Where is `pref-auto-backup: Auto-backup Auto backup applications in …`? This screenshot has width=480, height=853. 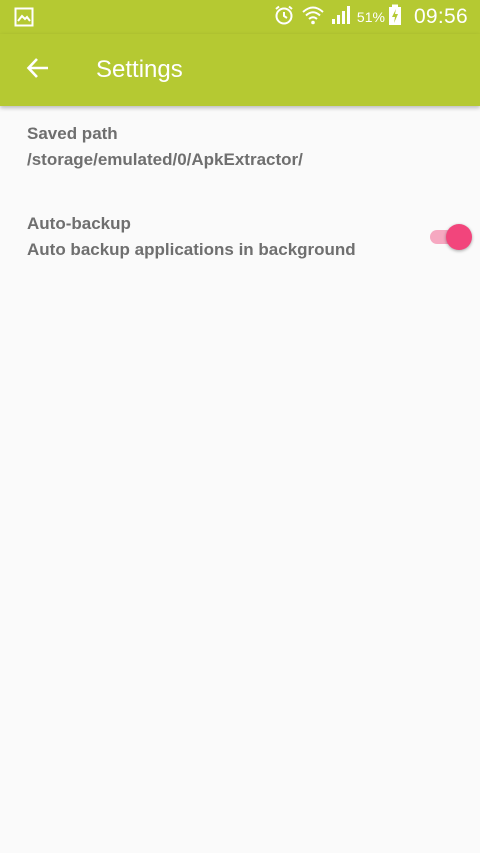 pref-auto-backup: Auto-backup Auto backup applications in … is located at coordinates (240, 241).